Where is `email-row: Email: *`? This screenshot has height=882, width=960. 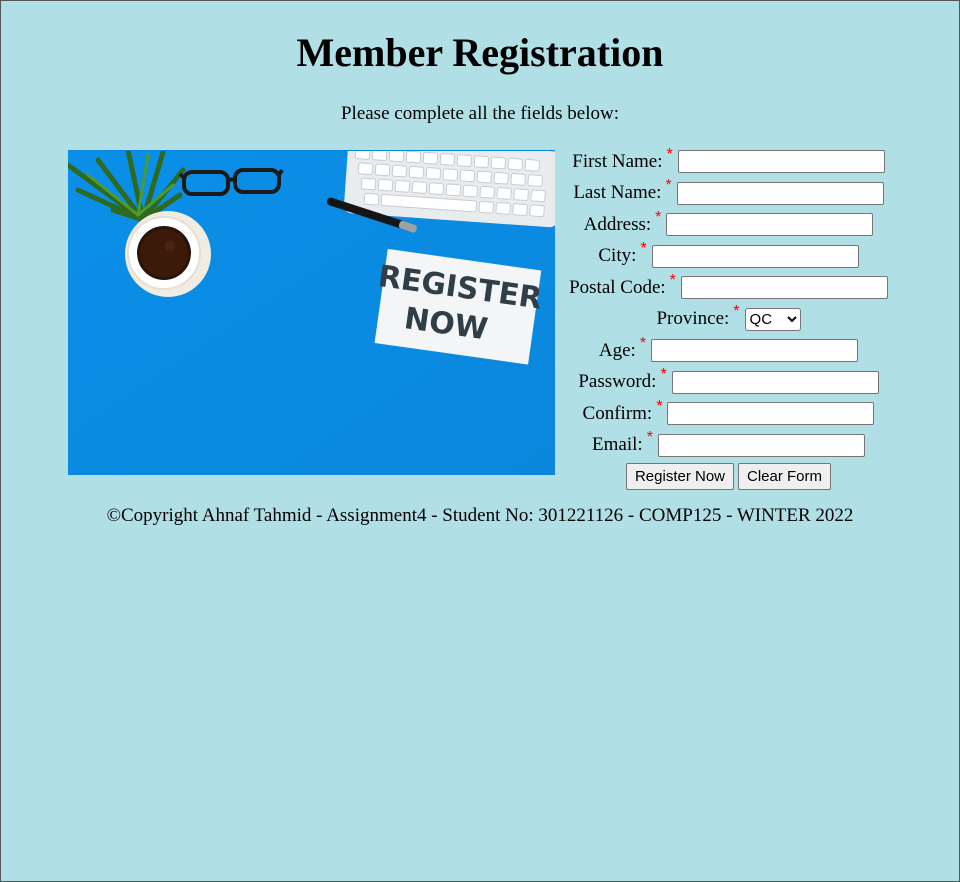
email-row: Email: * is located at coordinates (728, 445).